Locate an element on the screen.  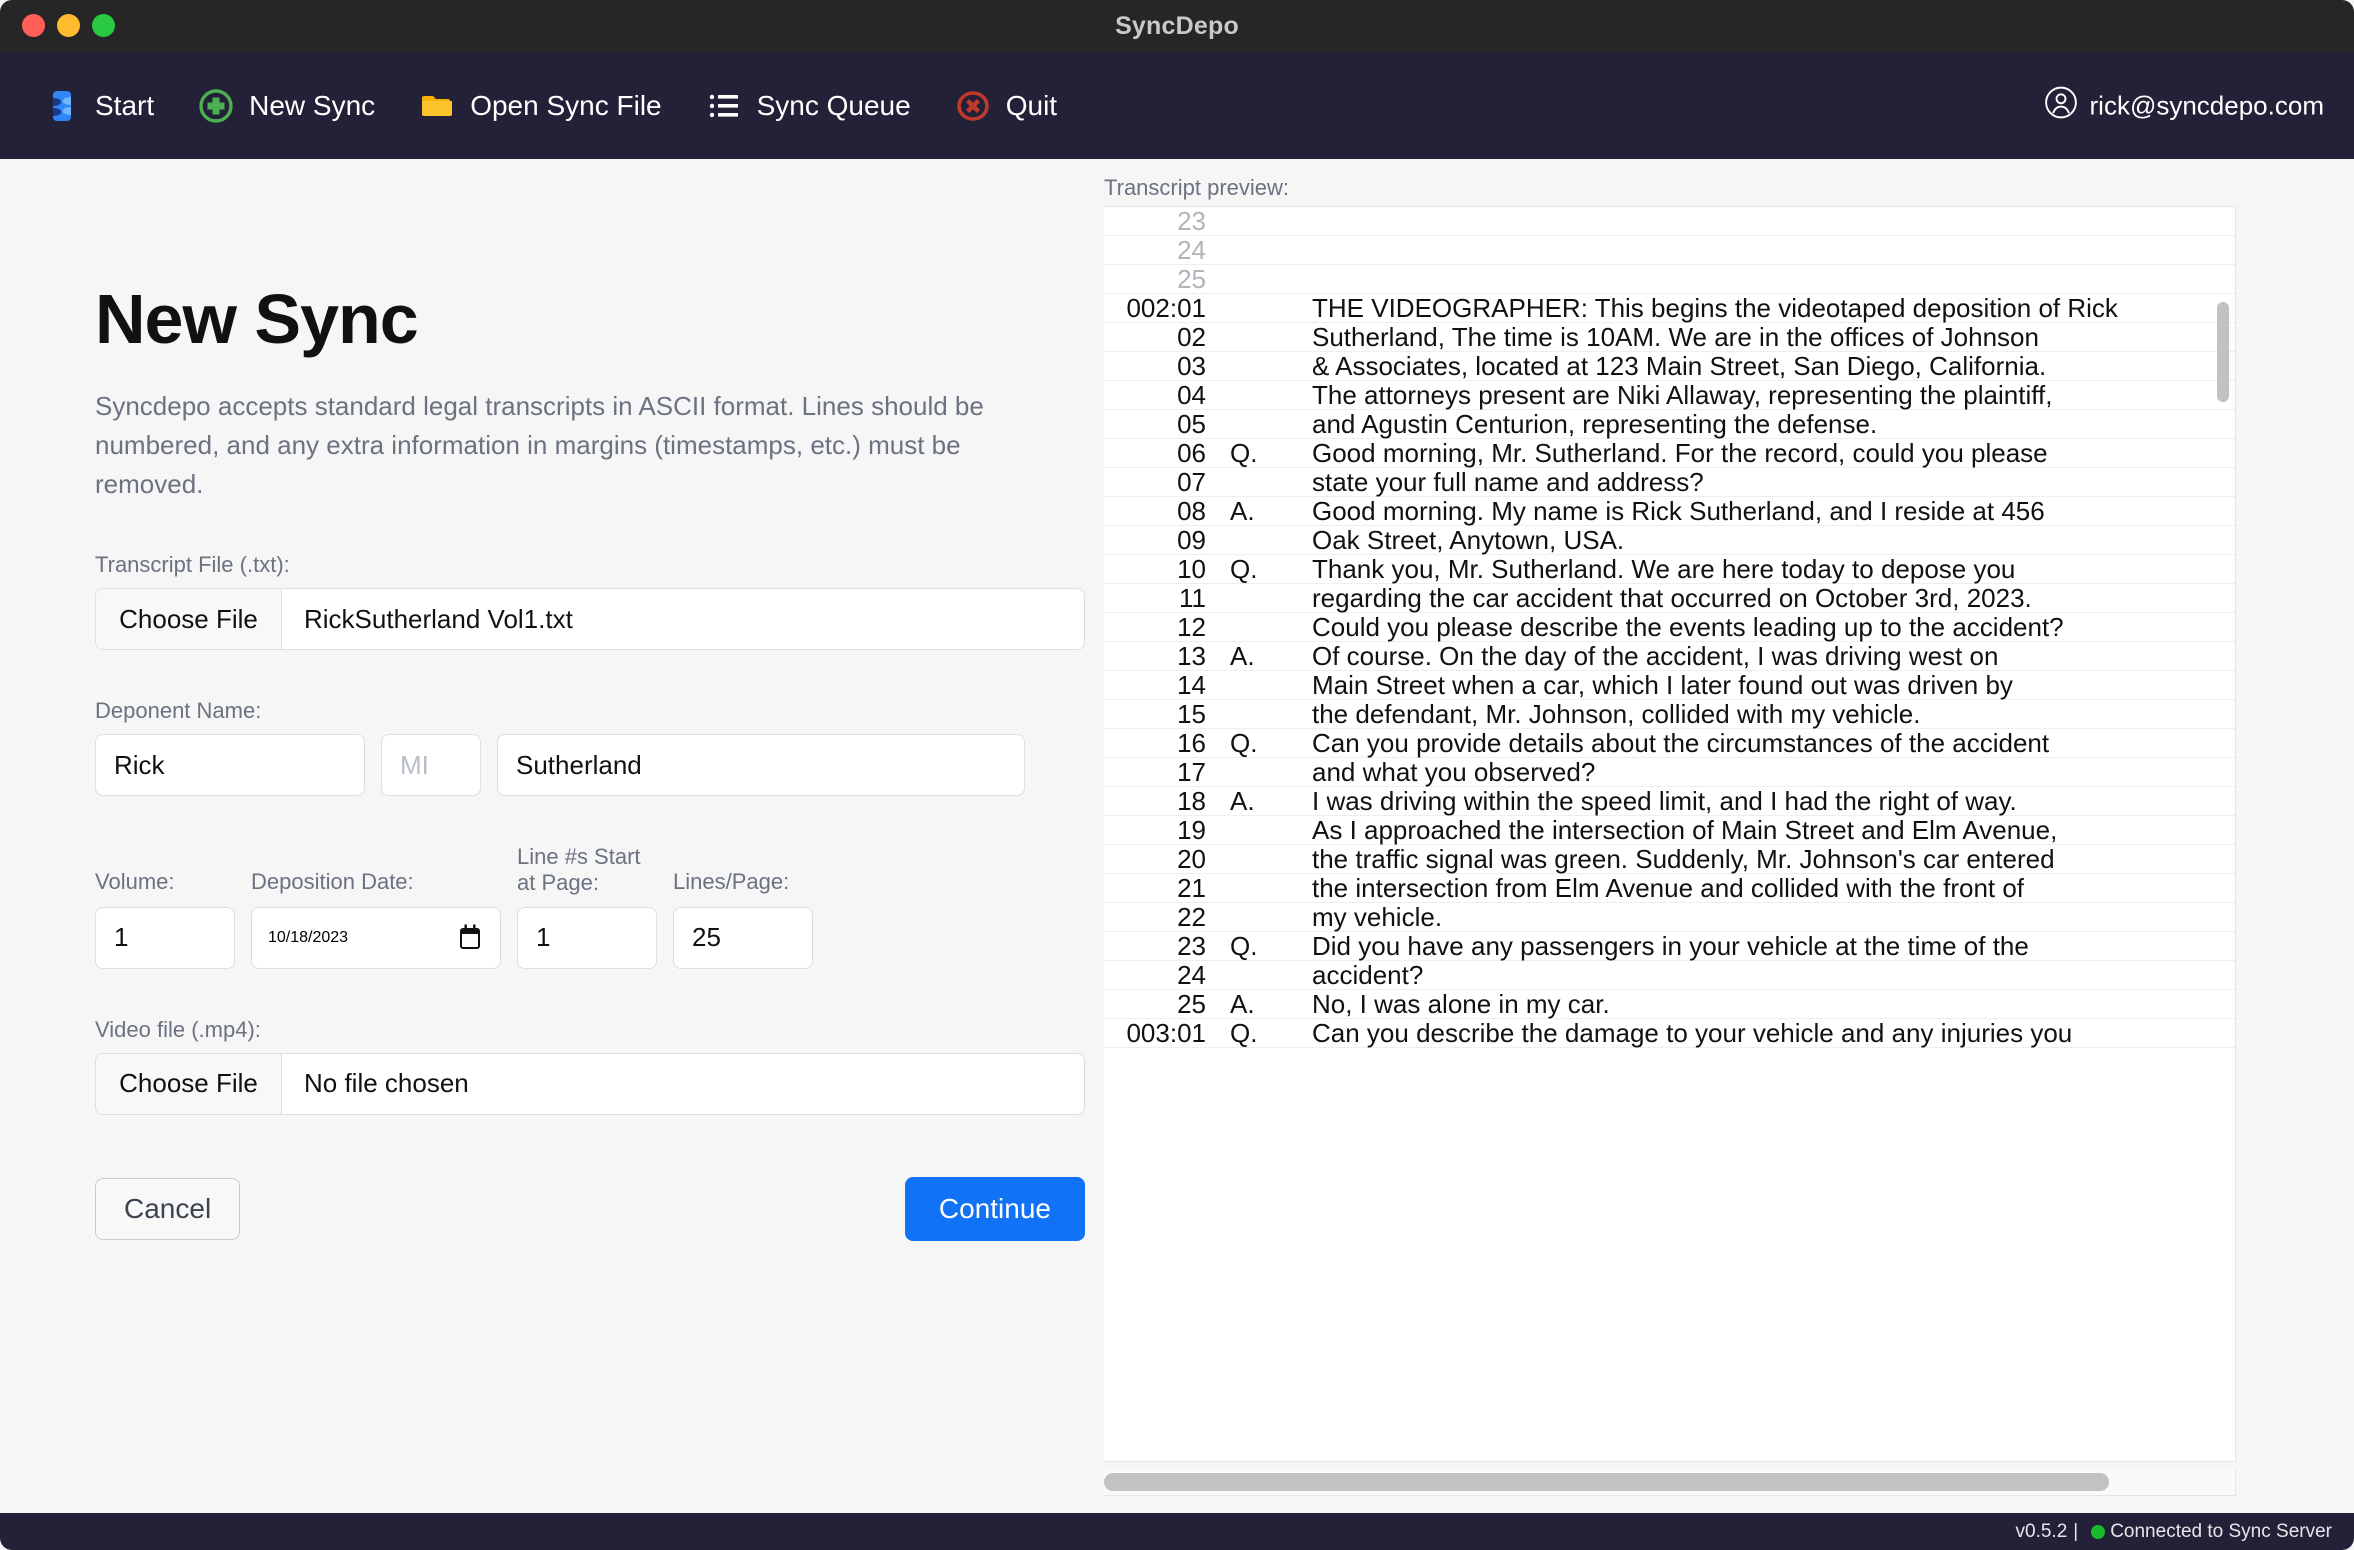
transcript-line-row: 07 state your full name and address? is located at coordinates (1669, 481).